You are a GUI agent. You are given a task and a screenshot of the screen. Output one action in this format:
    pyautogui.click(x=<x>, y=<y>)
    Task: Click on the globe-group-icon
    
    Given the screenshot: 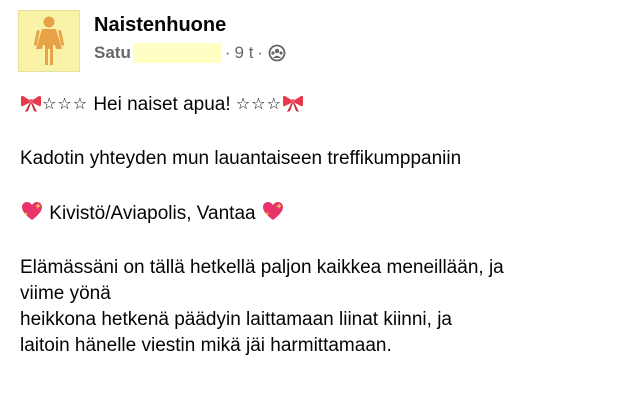 What is the action you would take?
    pyautogui.click(x=277, y=53)
    